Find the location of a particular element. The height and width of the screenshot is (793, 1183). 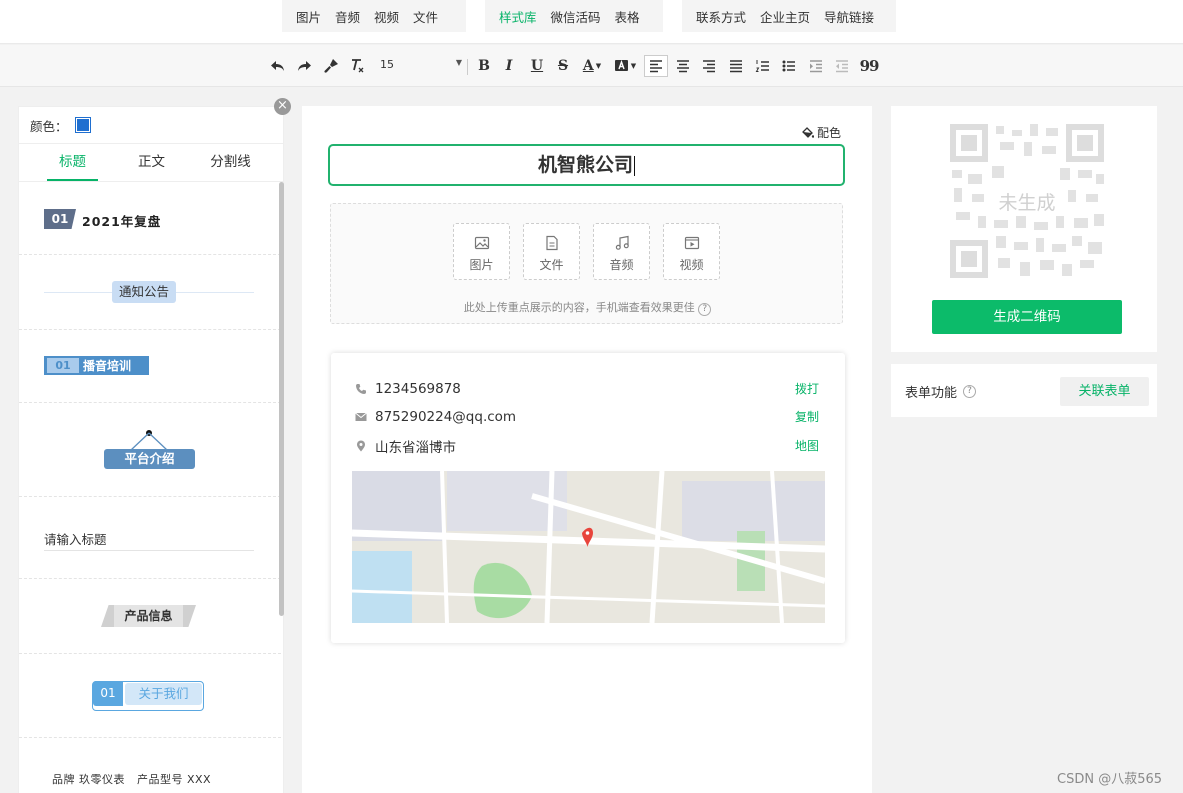

palette-button: 配色 is located at coordinates (821, 132).